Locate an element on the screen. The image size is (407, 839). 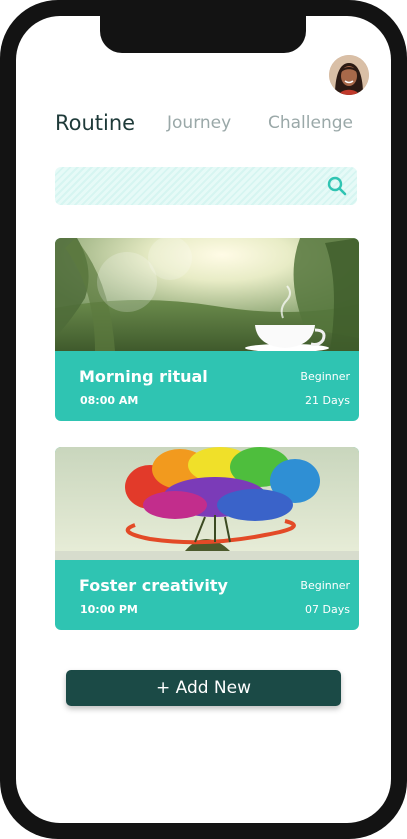
routine-title: Morning ritual is located at coordinates (143, 376).